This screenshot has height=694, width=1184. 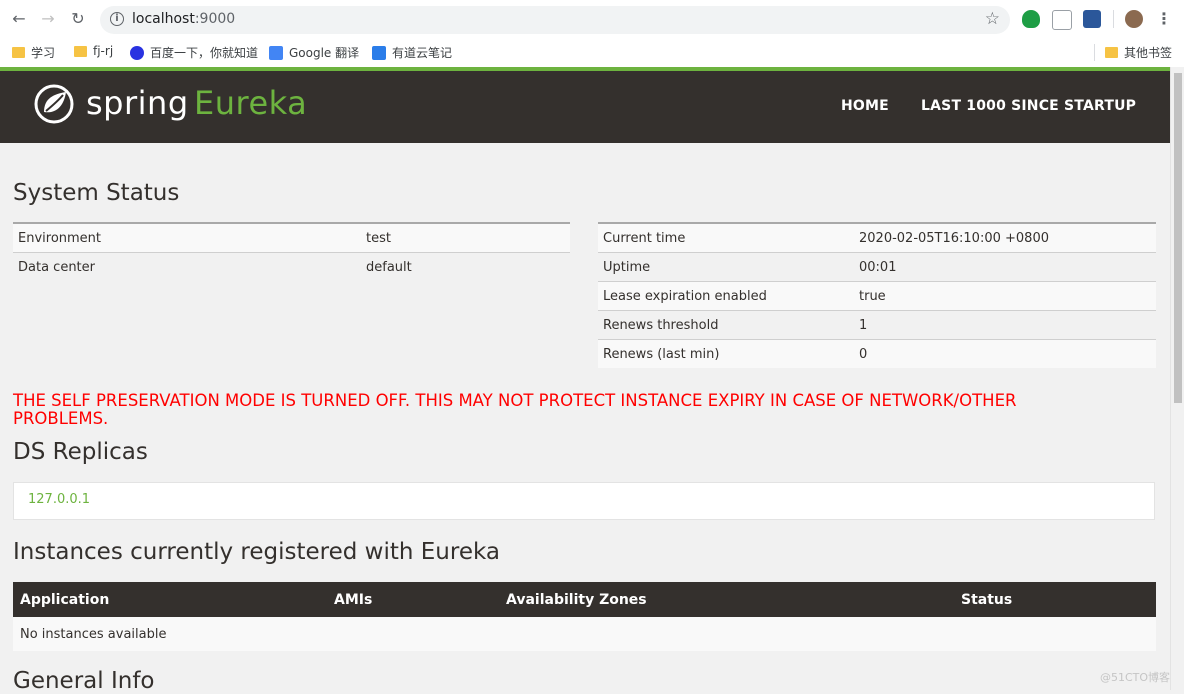 What do you see at coordinates (48, 19) in the screenshot?
I see `forward-arrow-icon: →` at bounding box center [48, 19].